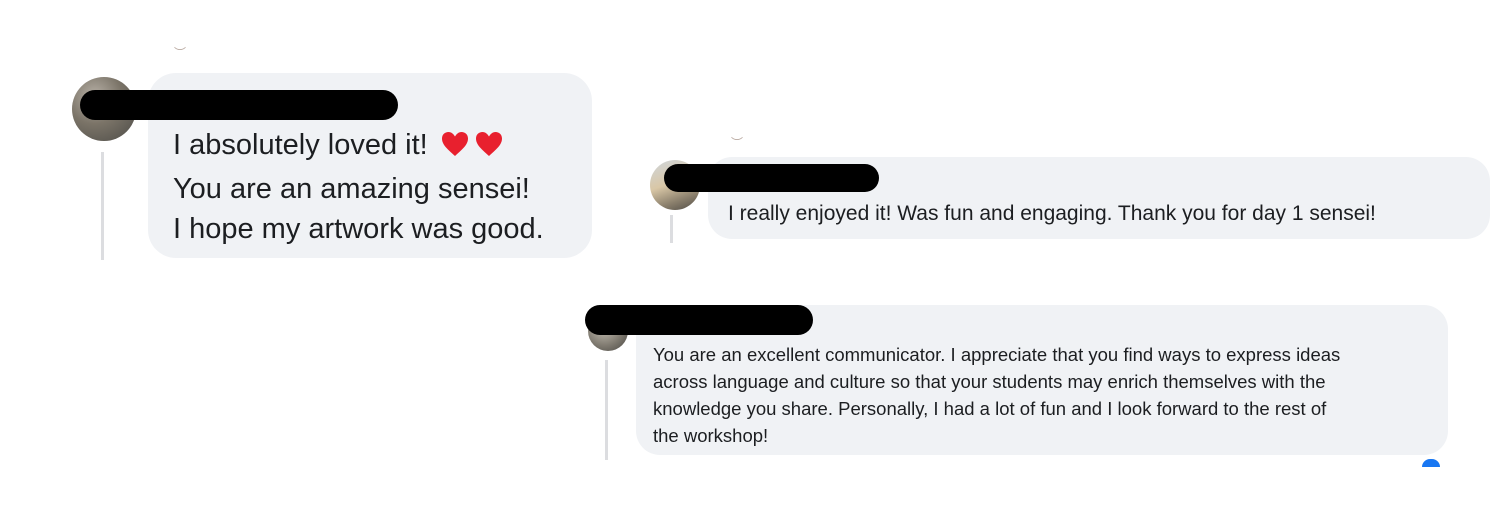 The width and height of the screenshot is (1500, 530). What do you see at coordinates (358, 229) in the screenshot?
I see `comment-line: I hope my artwork was good.` at bounding box center [358, 229].